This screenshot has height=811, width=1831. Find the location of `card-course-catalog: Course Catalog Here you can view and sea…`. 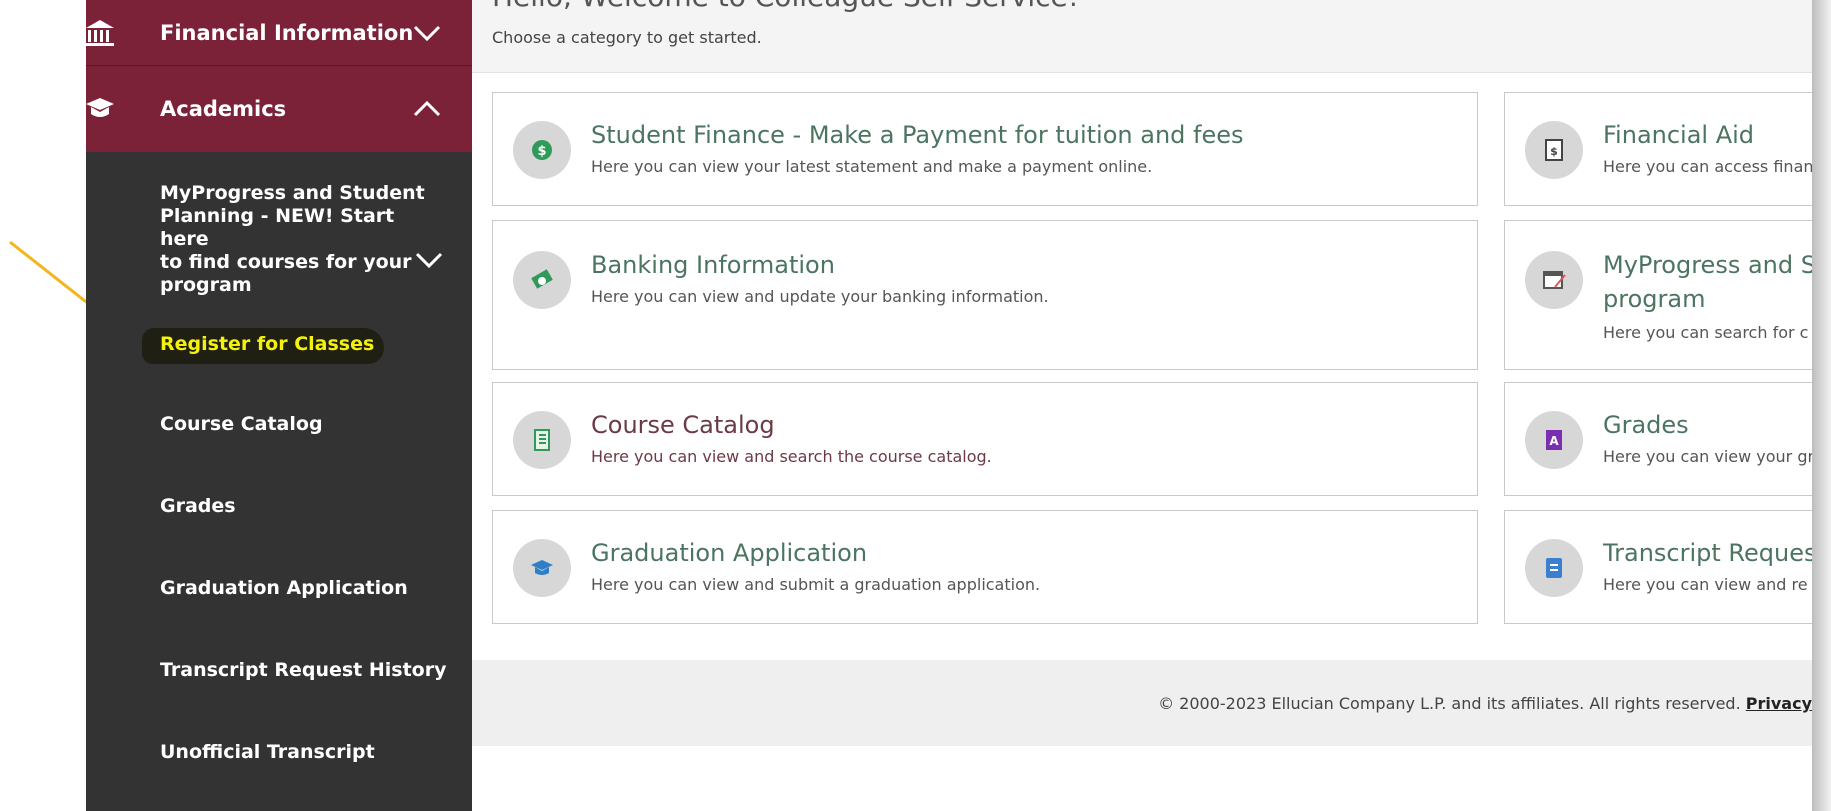

card-course-catalog: Course Catalog Here you can view and sea… is located at coordinates (985, 439).